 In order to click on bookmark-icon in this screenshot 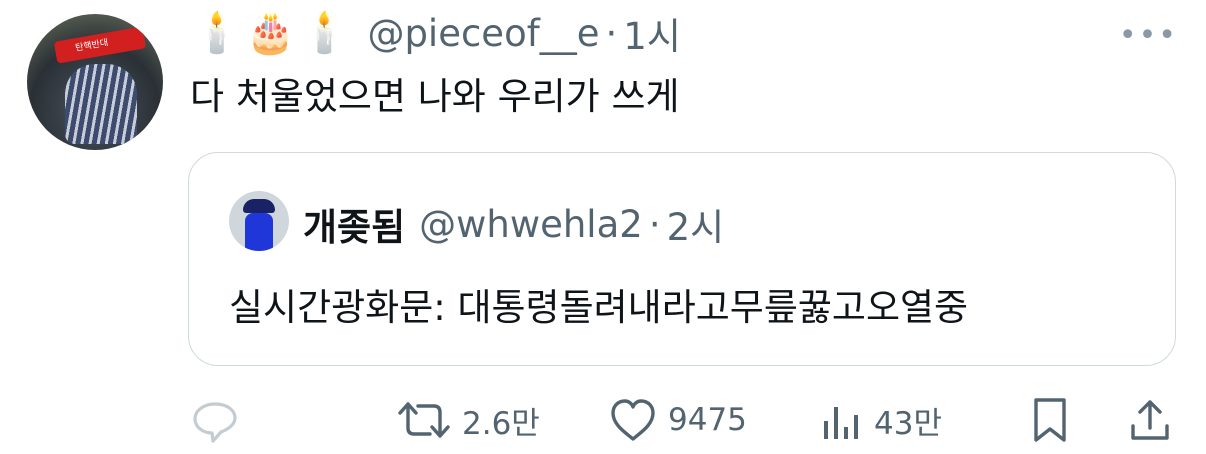, I will do `click(1050, 420)`.